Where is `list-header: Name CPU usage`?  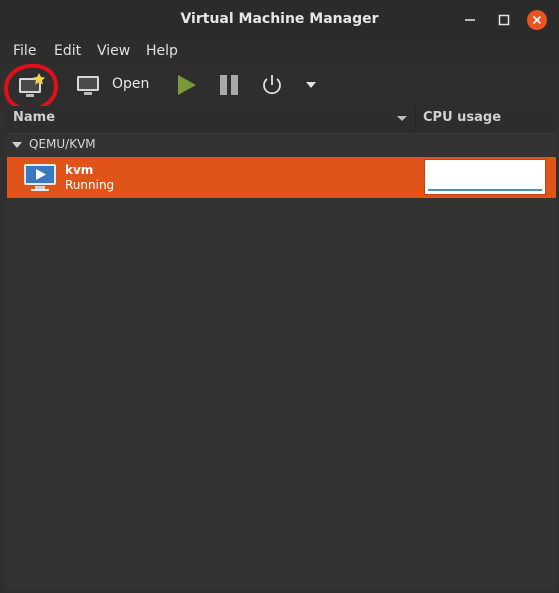
list-header: Name CPU usage is located at coordinates (281, 119).